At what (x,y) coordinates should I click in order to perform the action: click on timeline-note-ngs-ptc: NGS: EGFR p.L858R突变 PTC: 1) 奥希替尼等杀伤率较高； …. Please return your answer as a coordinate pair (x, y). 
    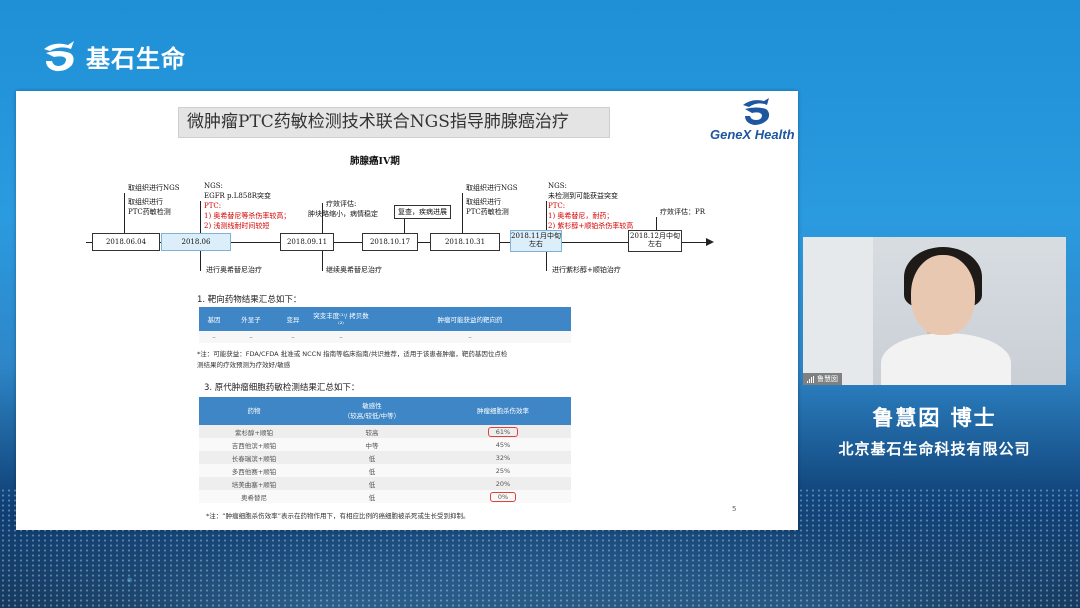
    Looking at the image, I should click on (247, 206).